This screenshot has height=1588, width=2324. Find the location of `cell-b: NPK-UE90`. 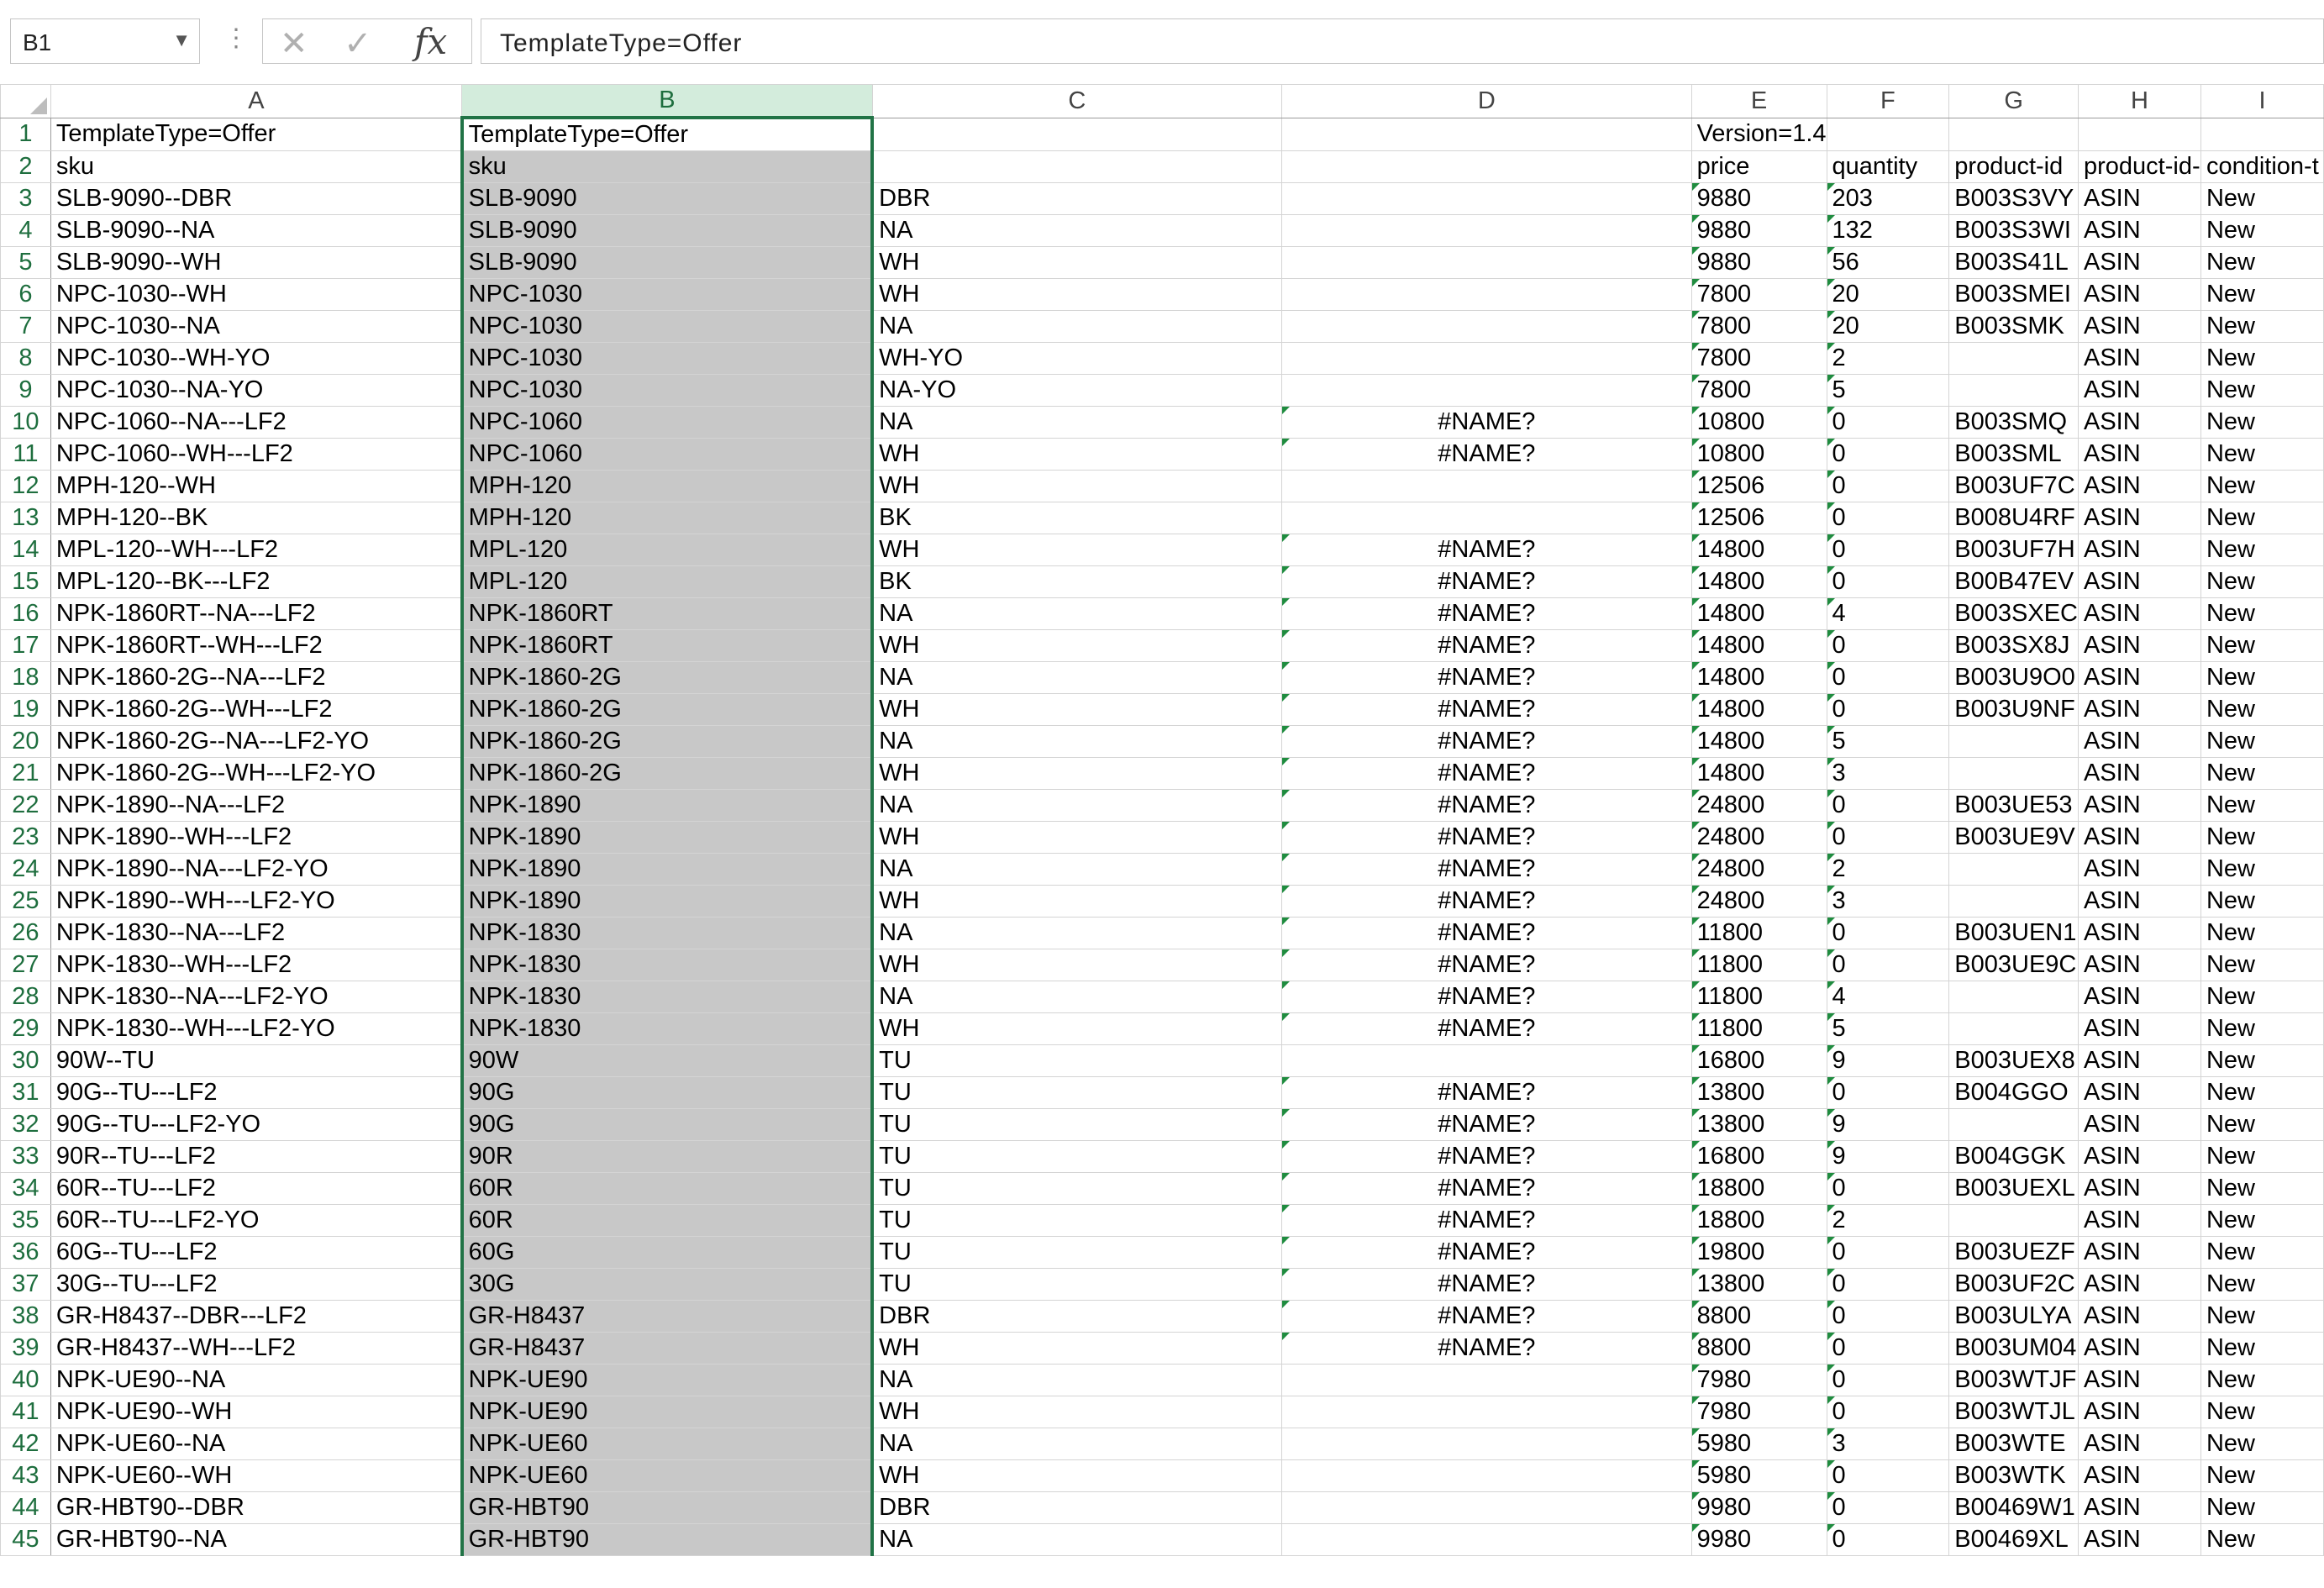

cell-b: NPK-UE90 is located at coordinates (667, 1412).